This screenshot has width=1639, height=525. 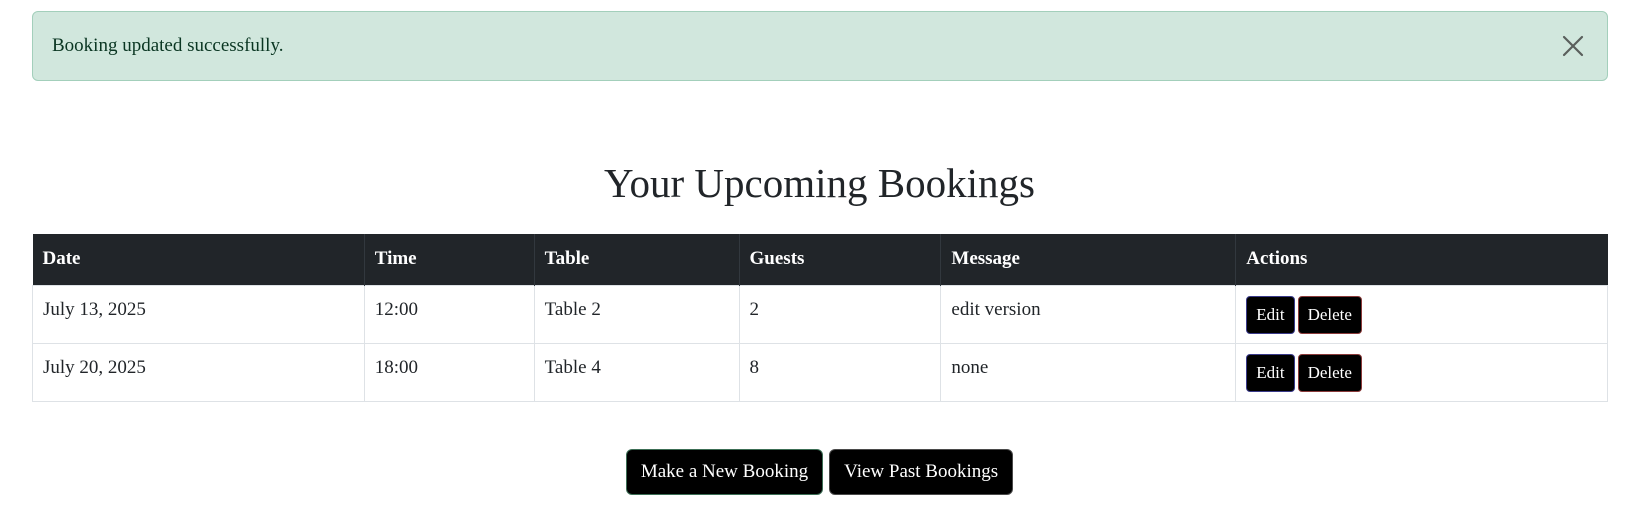 I want to click on column-header-time: Time, so click(x=449, y=259).